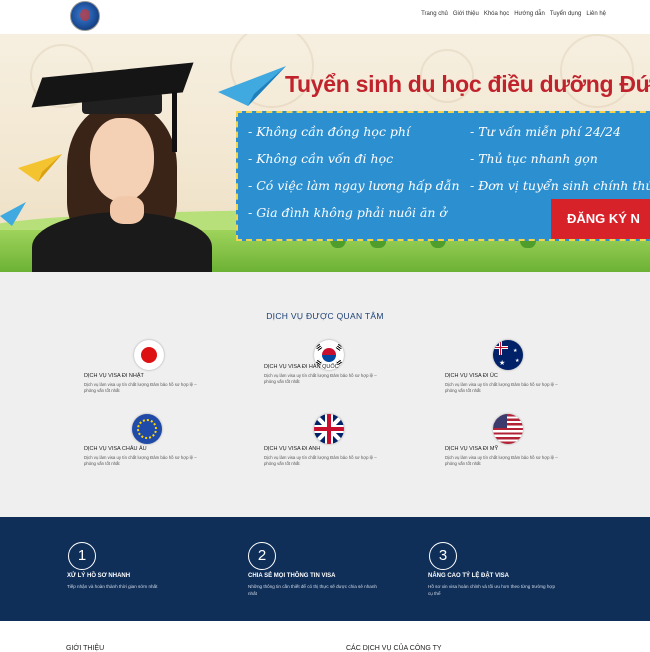 This screenshot has height=652, width=650. I want to click on paper-plane-icon, so click(252, 86).